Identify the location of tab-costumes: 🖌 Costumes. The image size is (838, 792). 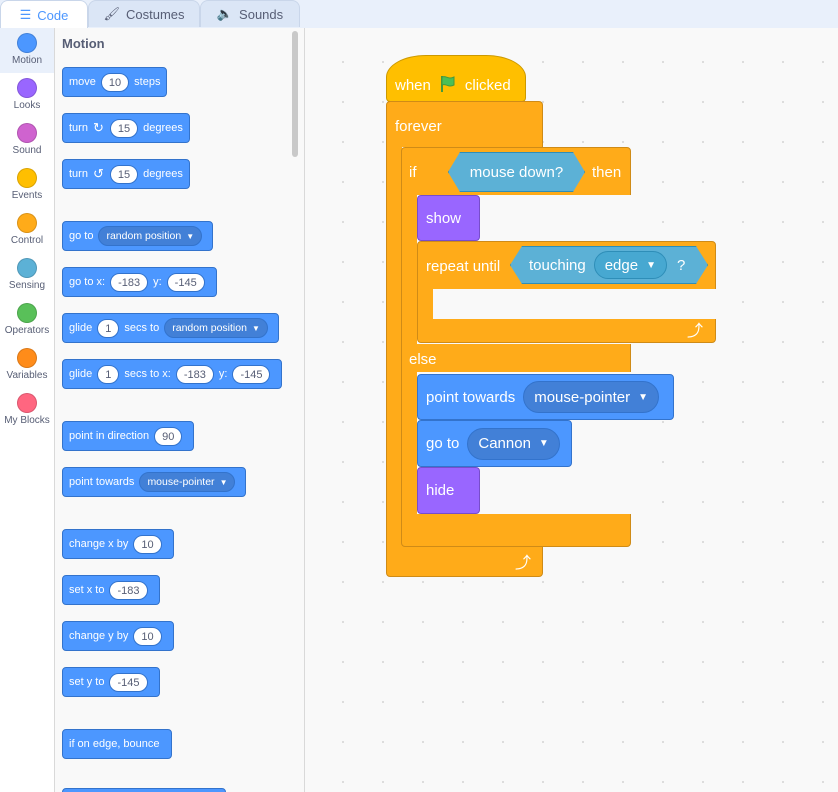
(144, 13).